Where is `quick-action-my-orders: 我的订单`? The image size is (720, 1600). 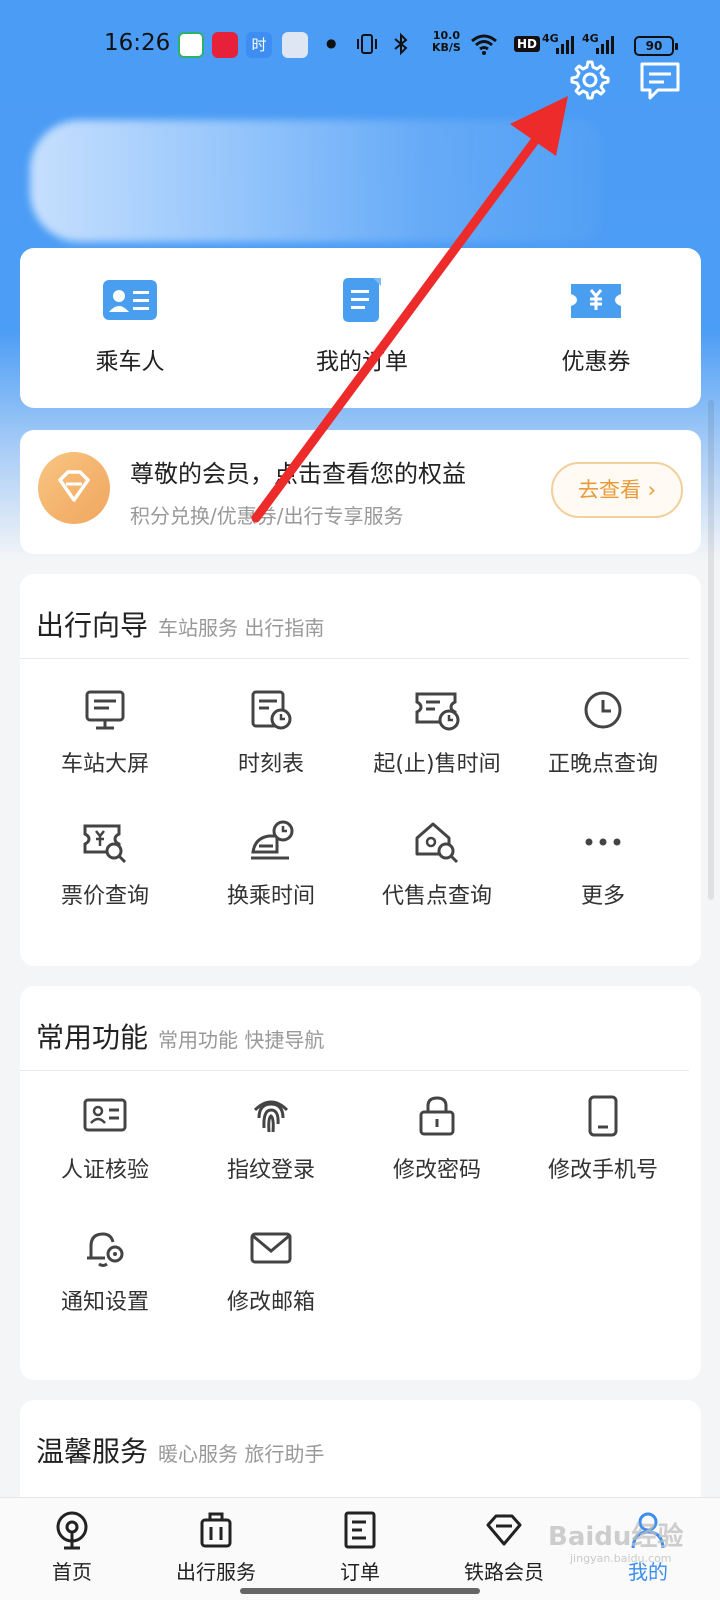
quick-action-my-orders: 我的订单 is located at coordinates (362, 326).